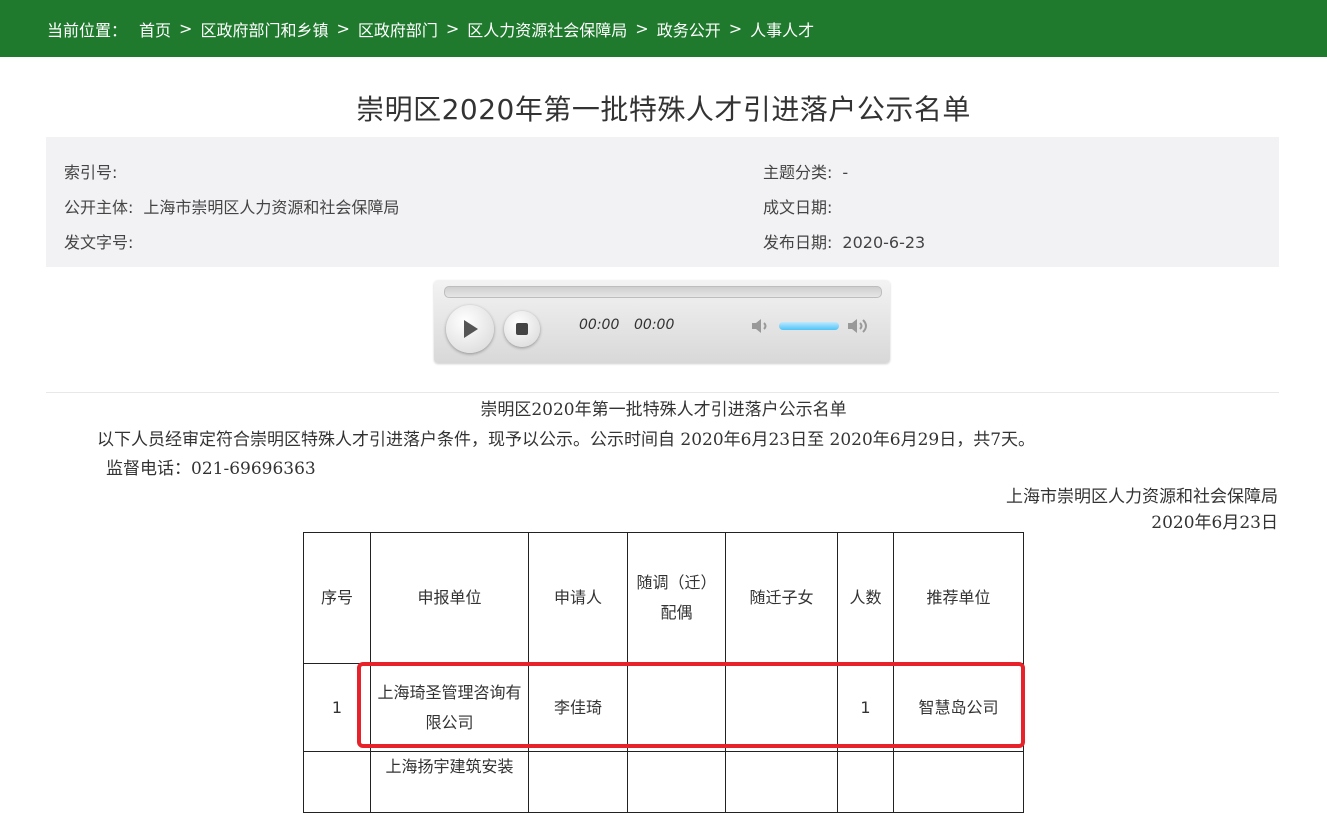 The height and width of the screenshot is (813, 1327). Describe the element at coordinates (798, 207) in the screenshot. I see `written-date-label: 成文日期:` at that location.